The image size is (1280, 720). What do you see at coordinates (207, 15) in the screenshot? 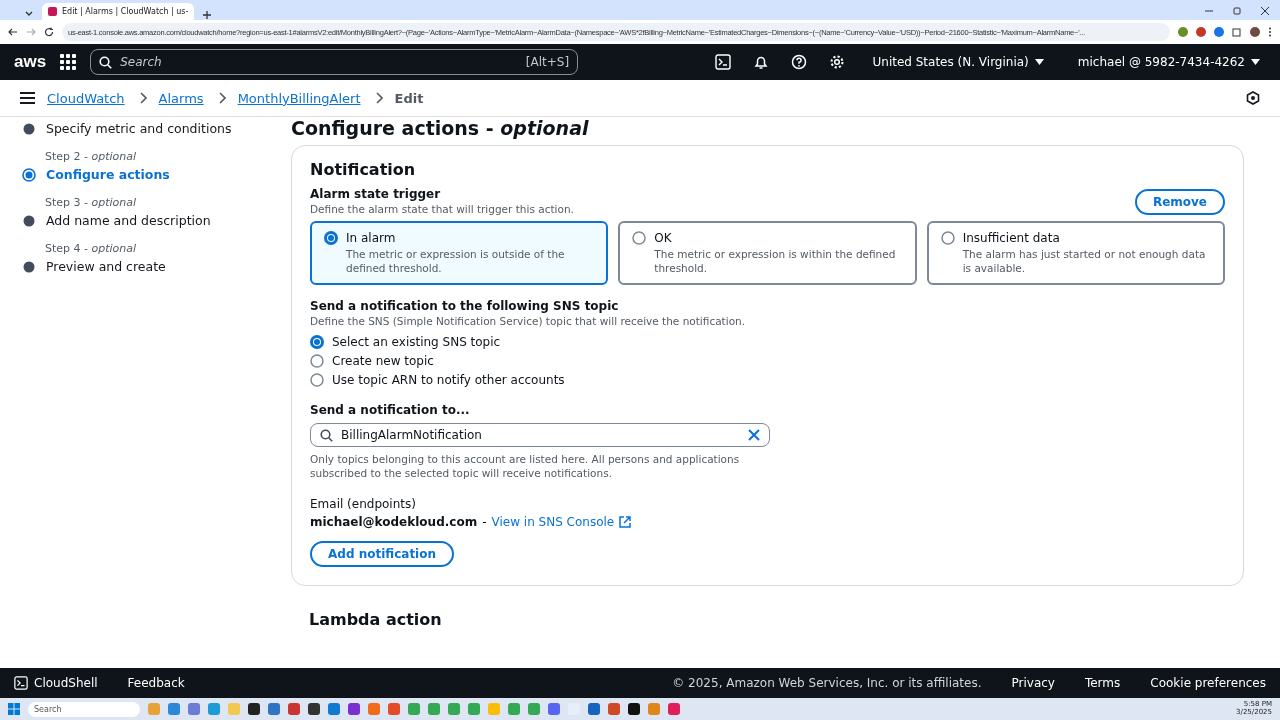
I see `new-tab-icon` at bounding box center [207, 15].